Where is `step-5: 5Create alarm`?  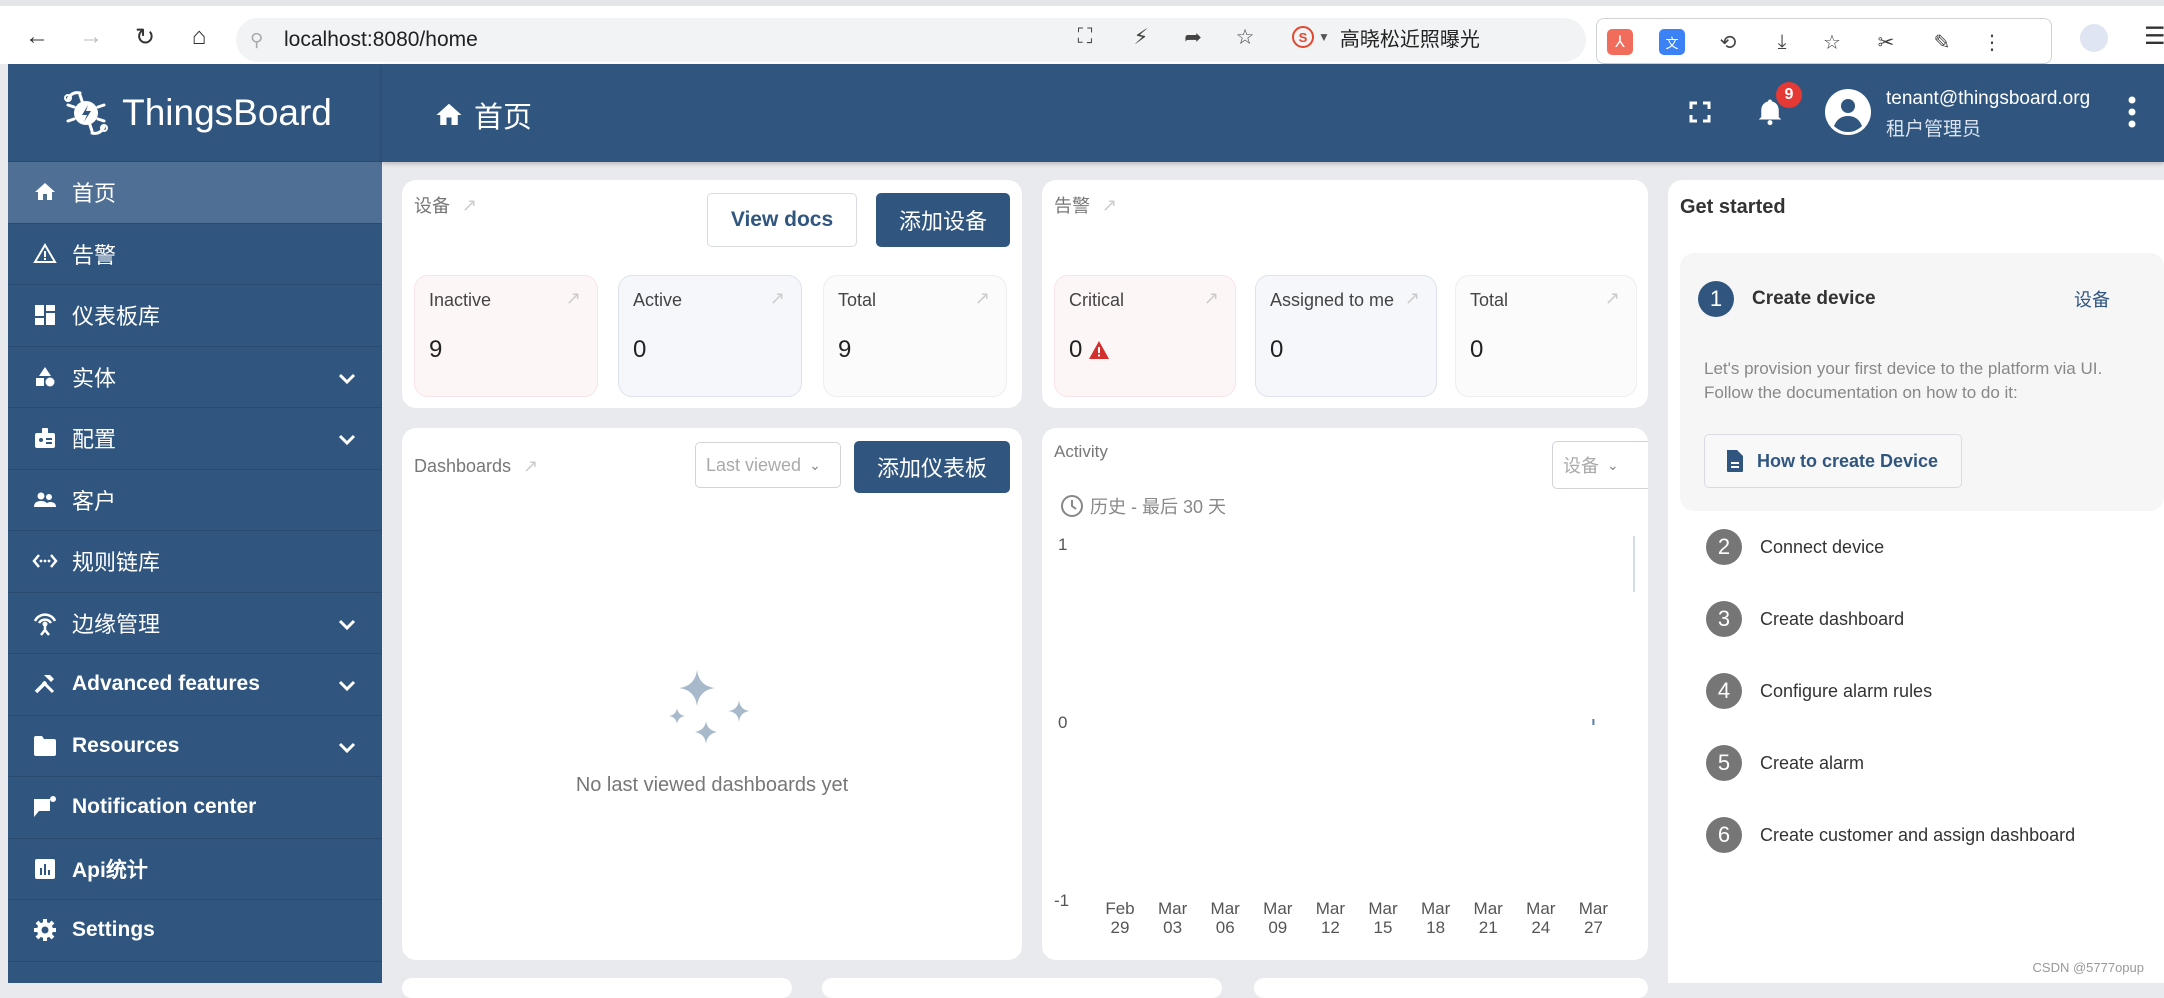 step-5: 5Create alarm is located at coordinates (1785, 763).